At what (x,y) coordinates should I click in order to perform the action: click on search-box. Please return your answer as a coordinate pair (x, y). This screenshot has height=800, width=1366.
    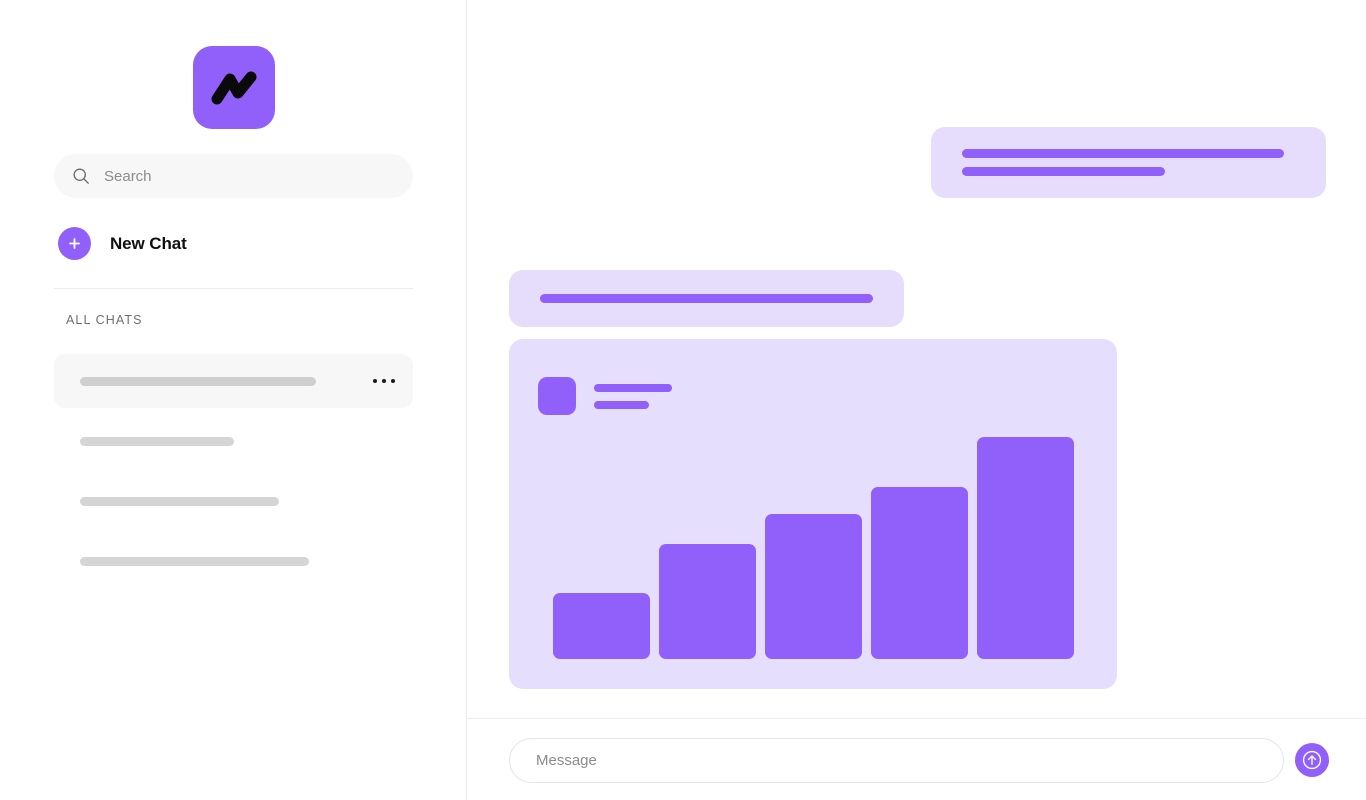
    Looking at the image, I should click on (233, 176).